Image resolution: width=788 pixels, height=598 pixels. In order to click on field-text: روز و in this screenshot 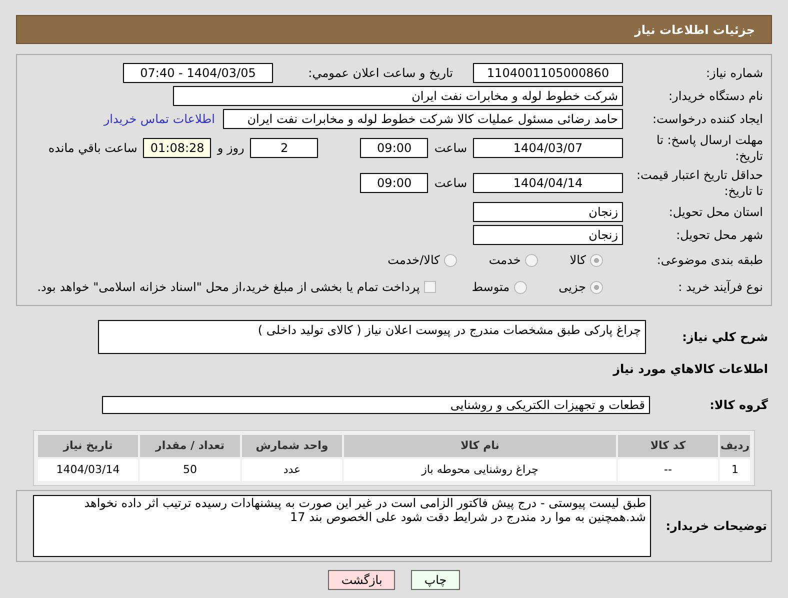, I will do `click(230, 148)`.